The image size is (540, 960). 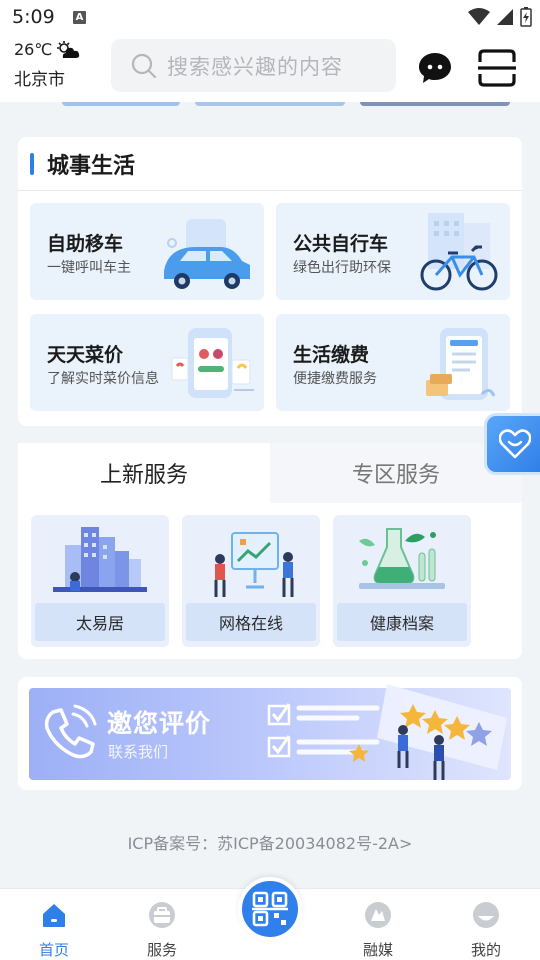 What do you see at coordinates (47, 65) in the screenshot?
I see `weather-widget: 26℃ 北京市` at bounding box center [47, 65].